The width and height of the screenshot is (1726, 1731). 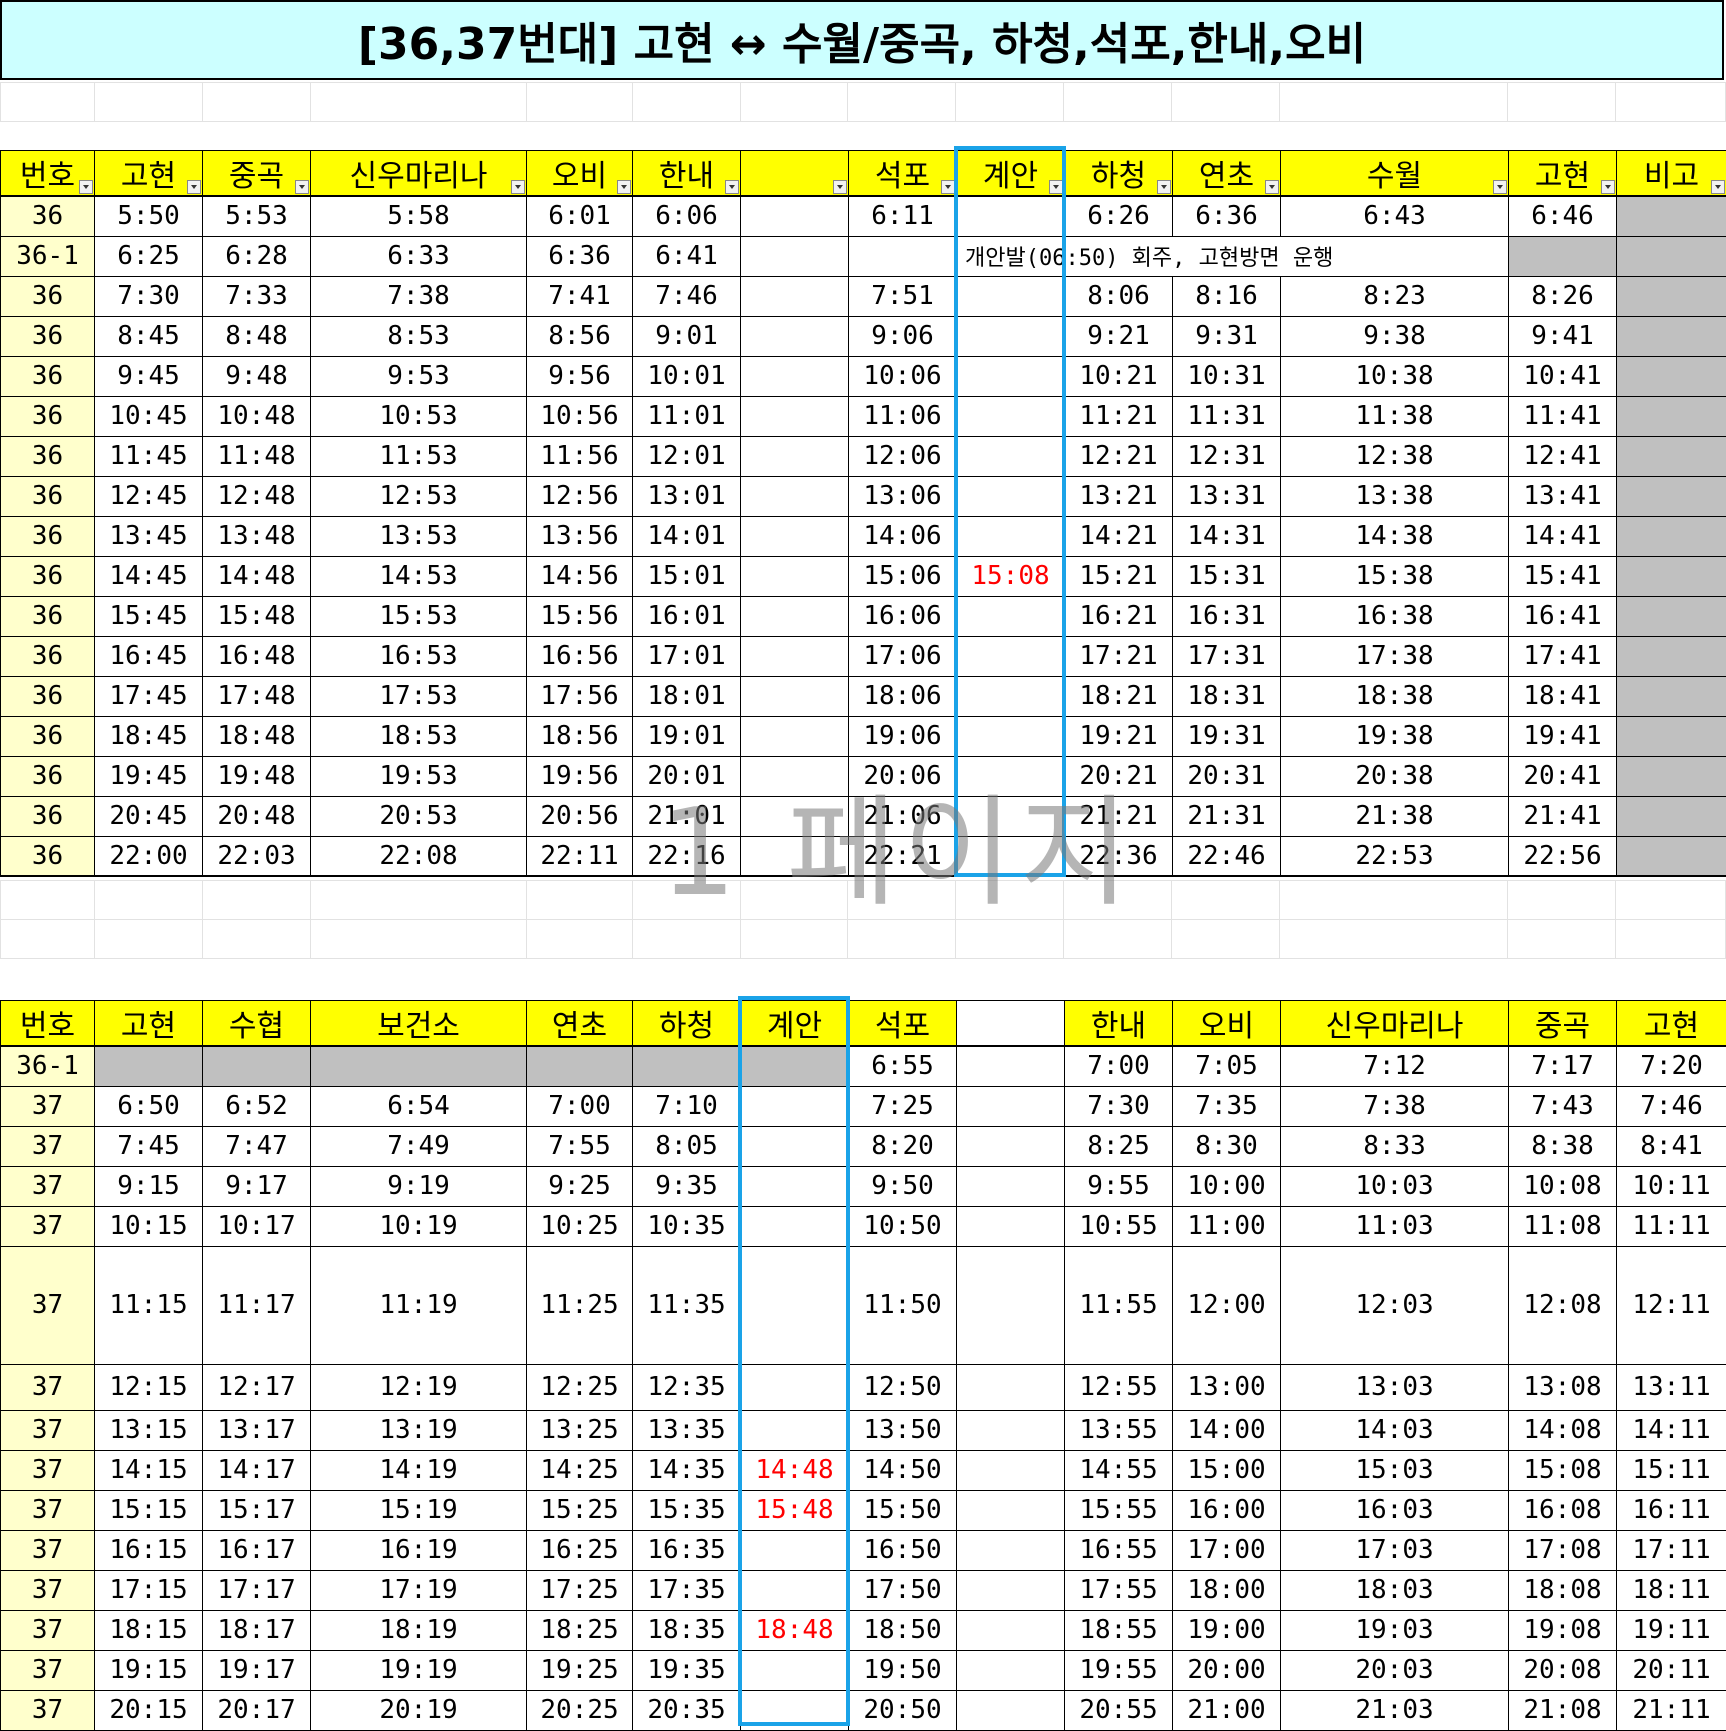 I want to click on time-cell: 13:19, so click(x=419, y=1430).